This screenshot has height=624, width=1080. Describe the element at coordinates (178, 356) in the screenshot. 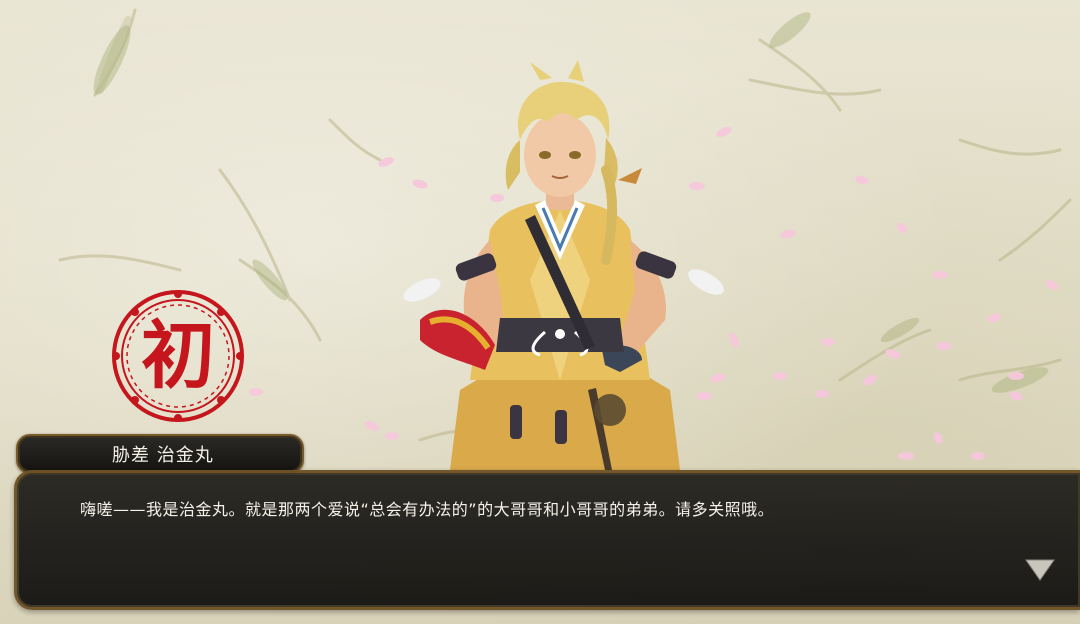

I see `badge-glyph: 初` at that location.